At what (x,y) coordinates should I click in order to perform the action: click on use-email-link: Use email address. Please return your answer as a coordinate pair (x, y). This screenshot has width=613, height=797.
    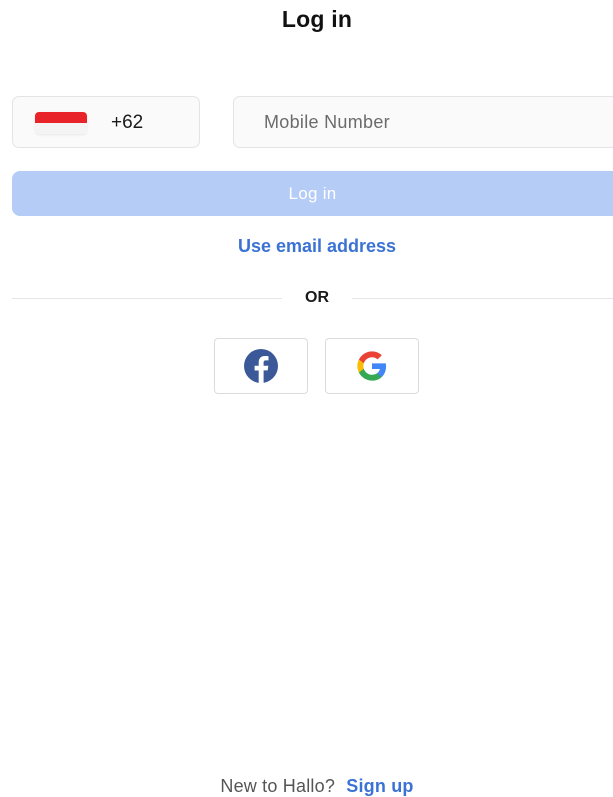
    Looking at the image, I should click on (306, 246).